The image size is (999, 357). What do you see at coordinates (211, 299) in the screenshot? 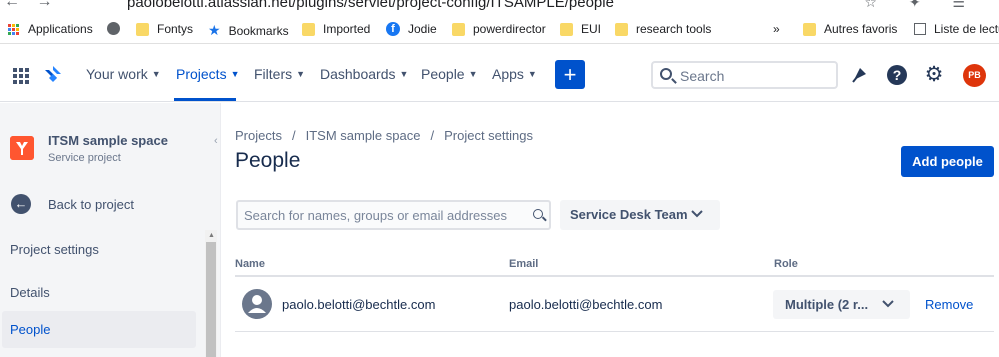
I see `scrollbar-thumb` at bounding box center [211, 299].